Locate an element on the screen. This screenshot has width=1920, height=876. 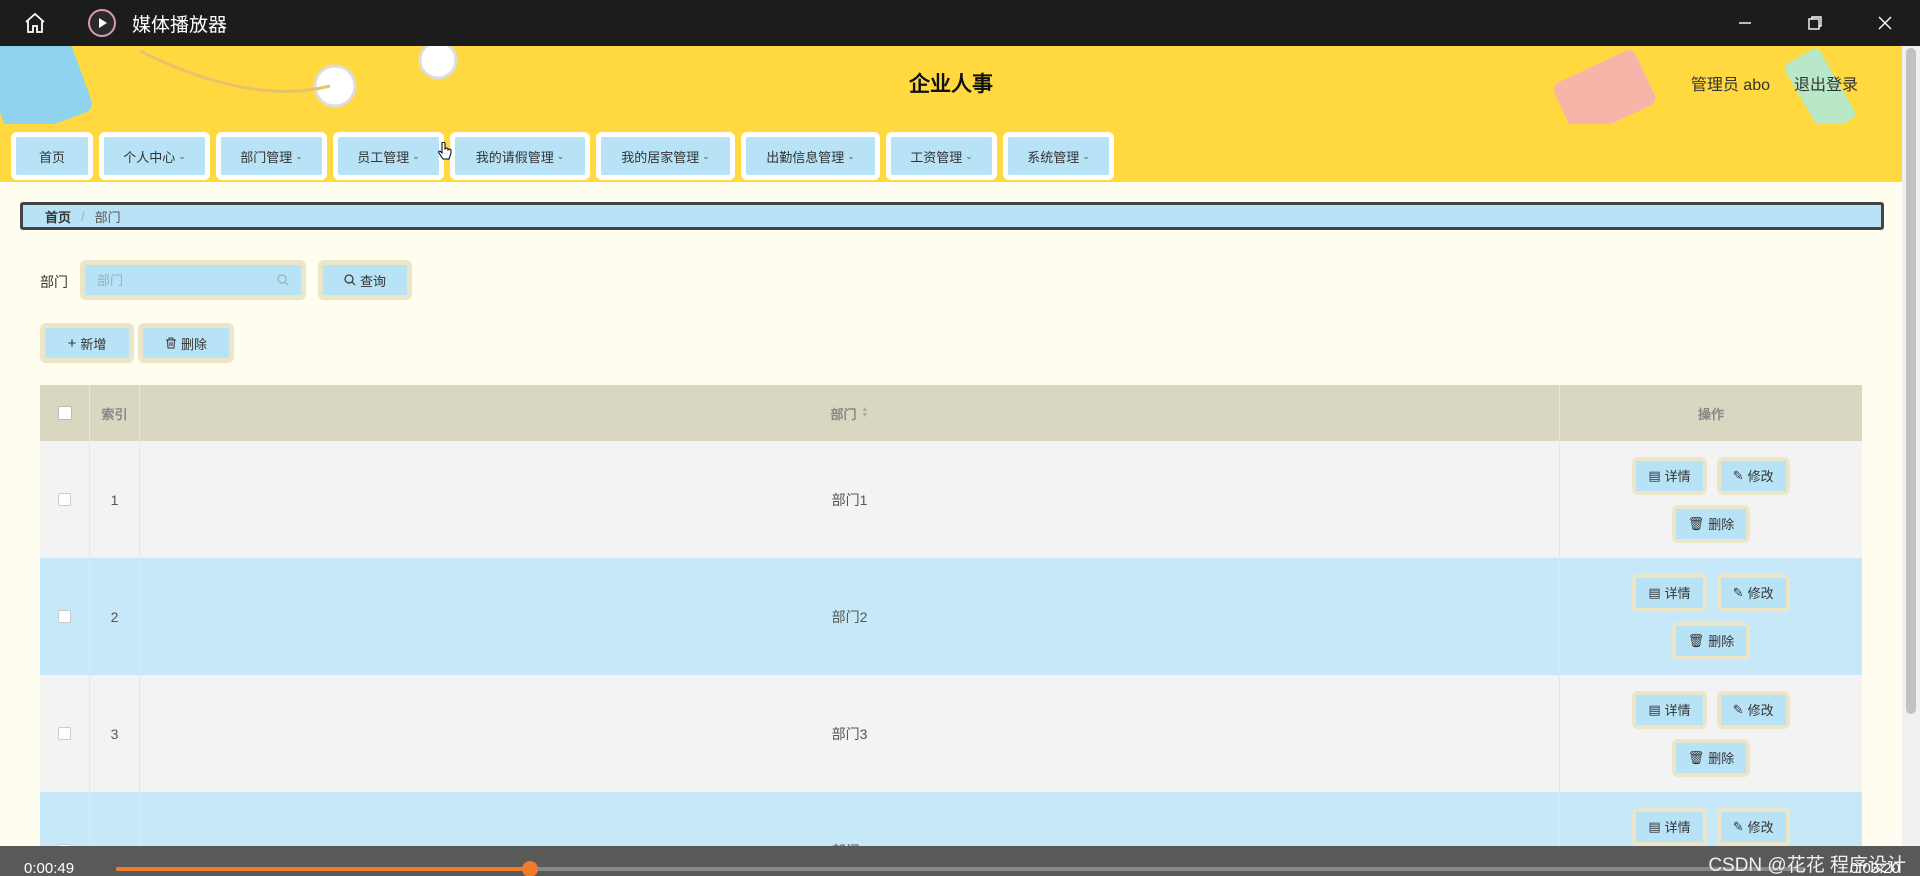
query-button: 查询 is located at coordinates (365, 280).